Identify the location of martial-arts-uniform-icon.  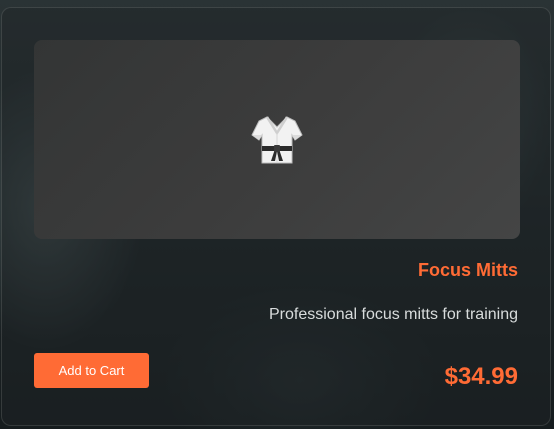
(277, 139).